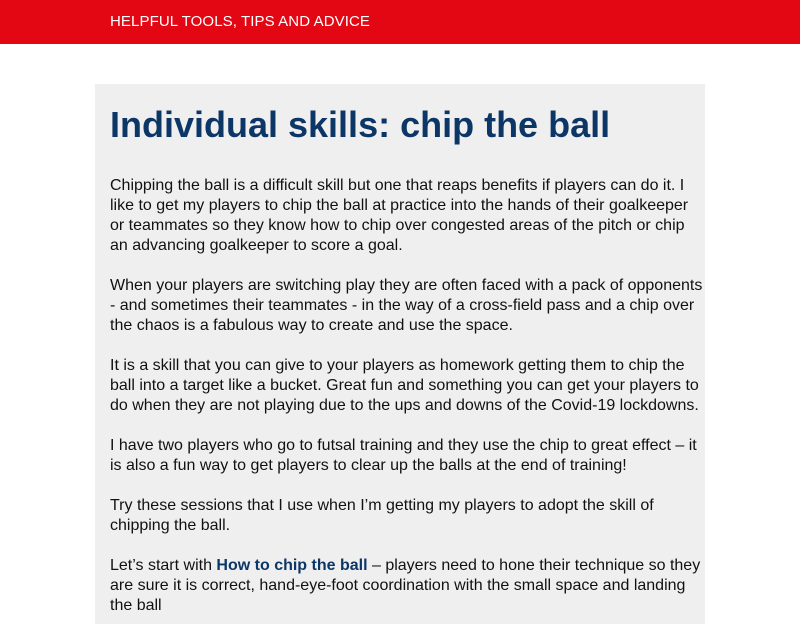  What do you see at coordinates (163, 565) in the screenshot?
I see `paragraph-text-prefix: Let’s start with` at bounding box center [163, 565].